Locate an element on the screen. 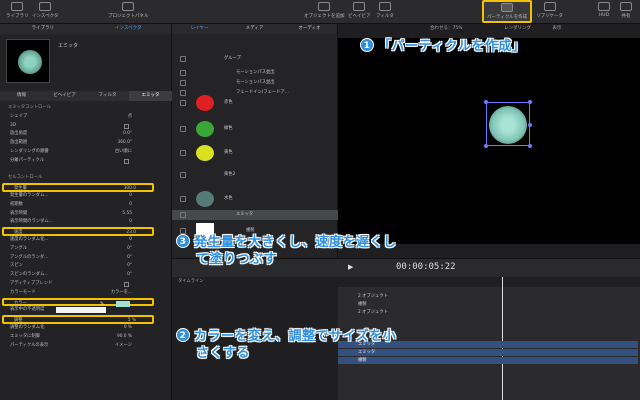 This screenshot has width=640, height=400. inspector-row: アディティブブレンド is located at coordinates (86, 284).